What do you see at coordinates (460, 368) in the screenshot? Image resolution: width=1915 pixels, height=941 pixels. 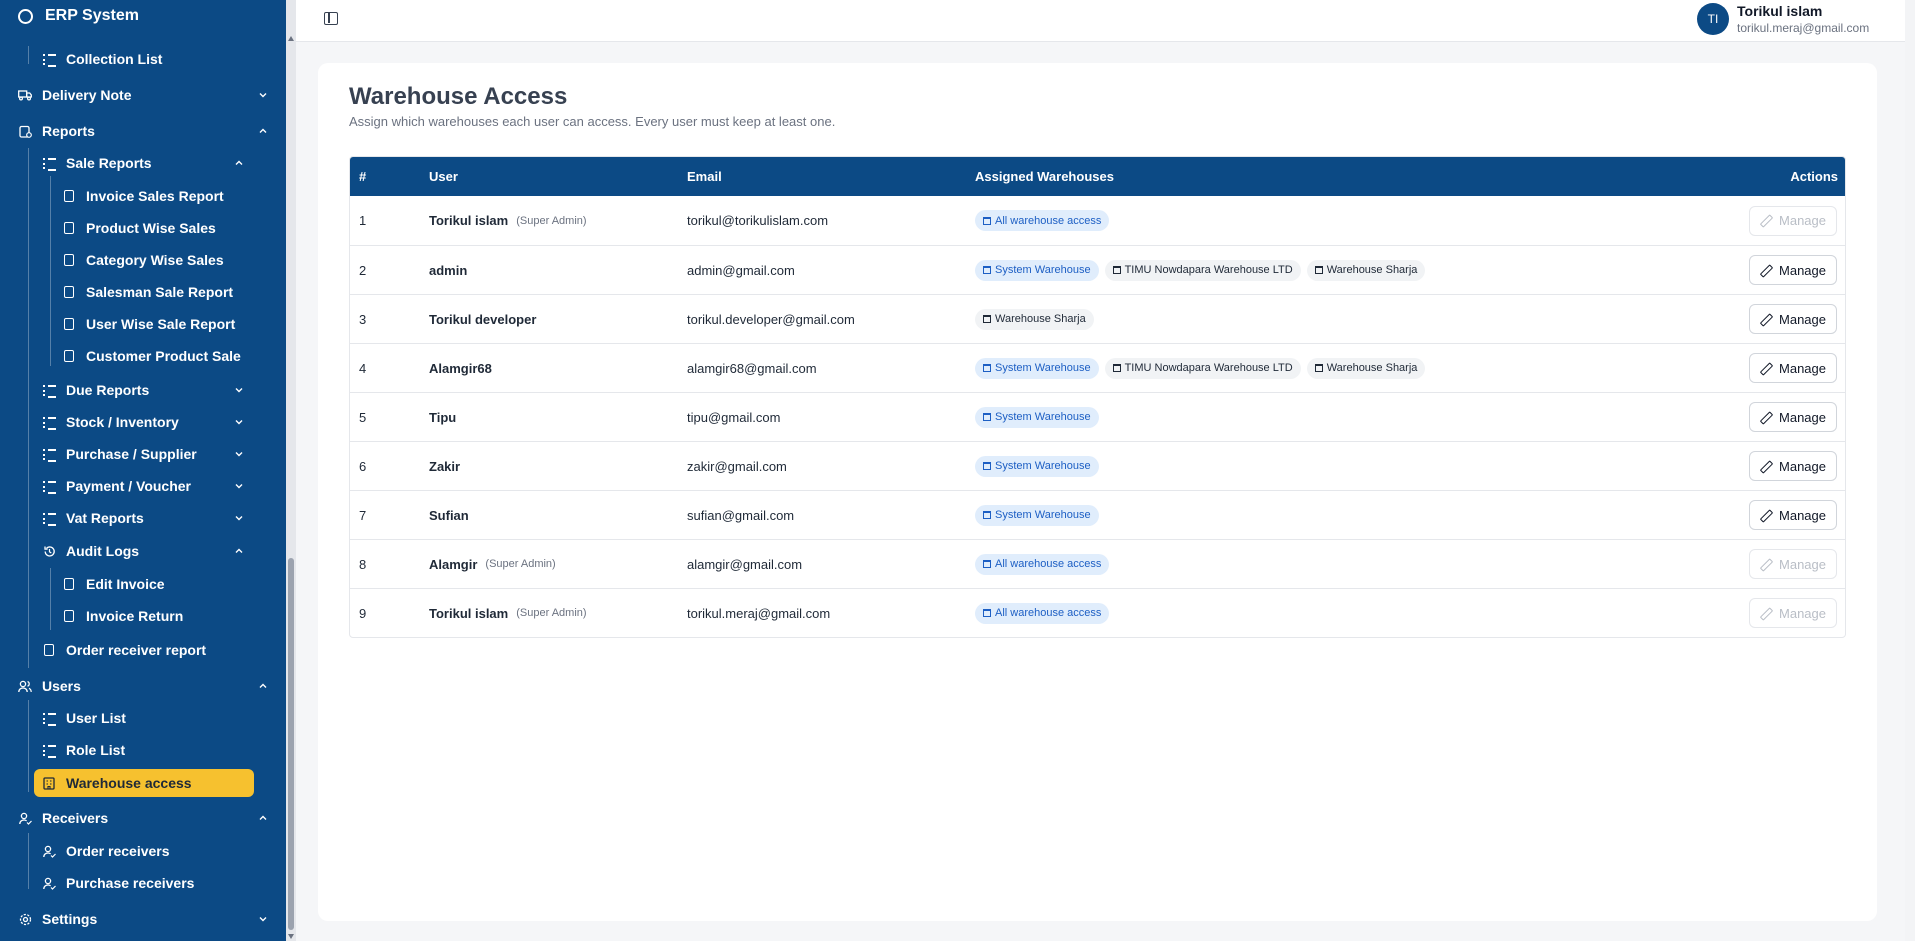 I see `user-name-cell: Alamgir68` at bounding box center [460, 368].